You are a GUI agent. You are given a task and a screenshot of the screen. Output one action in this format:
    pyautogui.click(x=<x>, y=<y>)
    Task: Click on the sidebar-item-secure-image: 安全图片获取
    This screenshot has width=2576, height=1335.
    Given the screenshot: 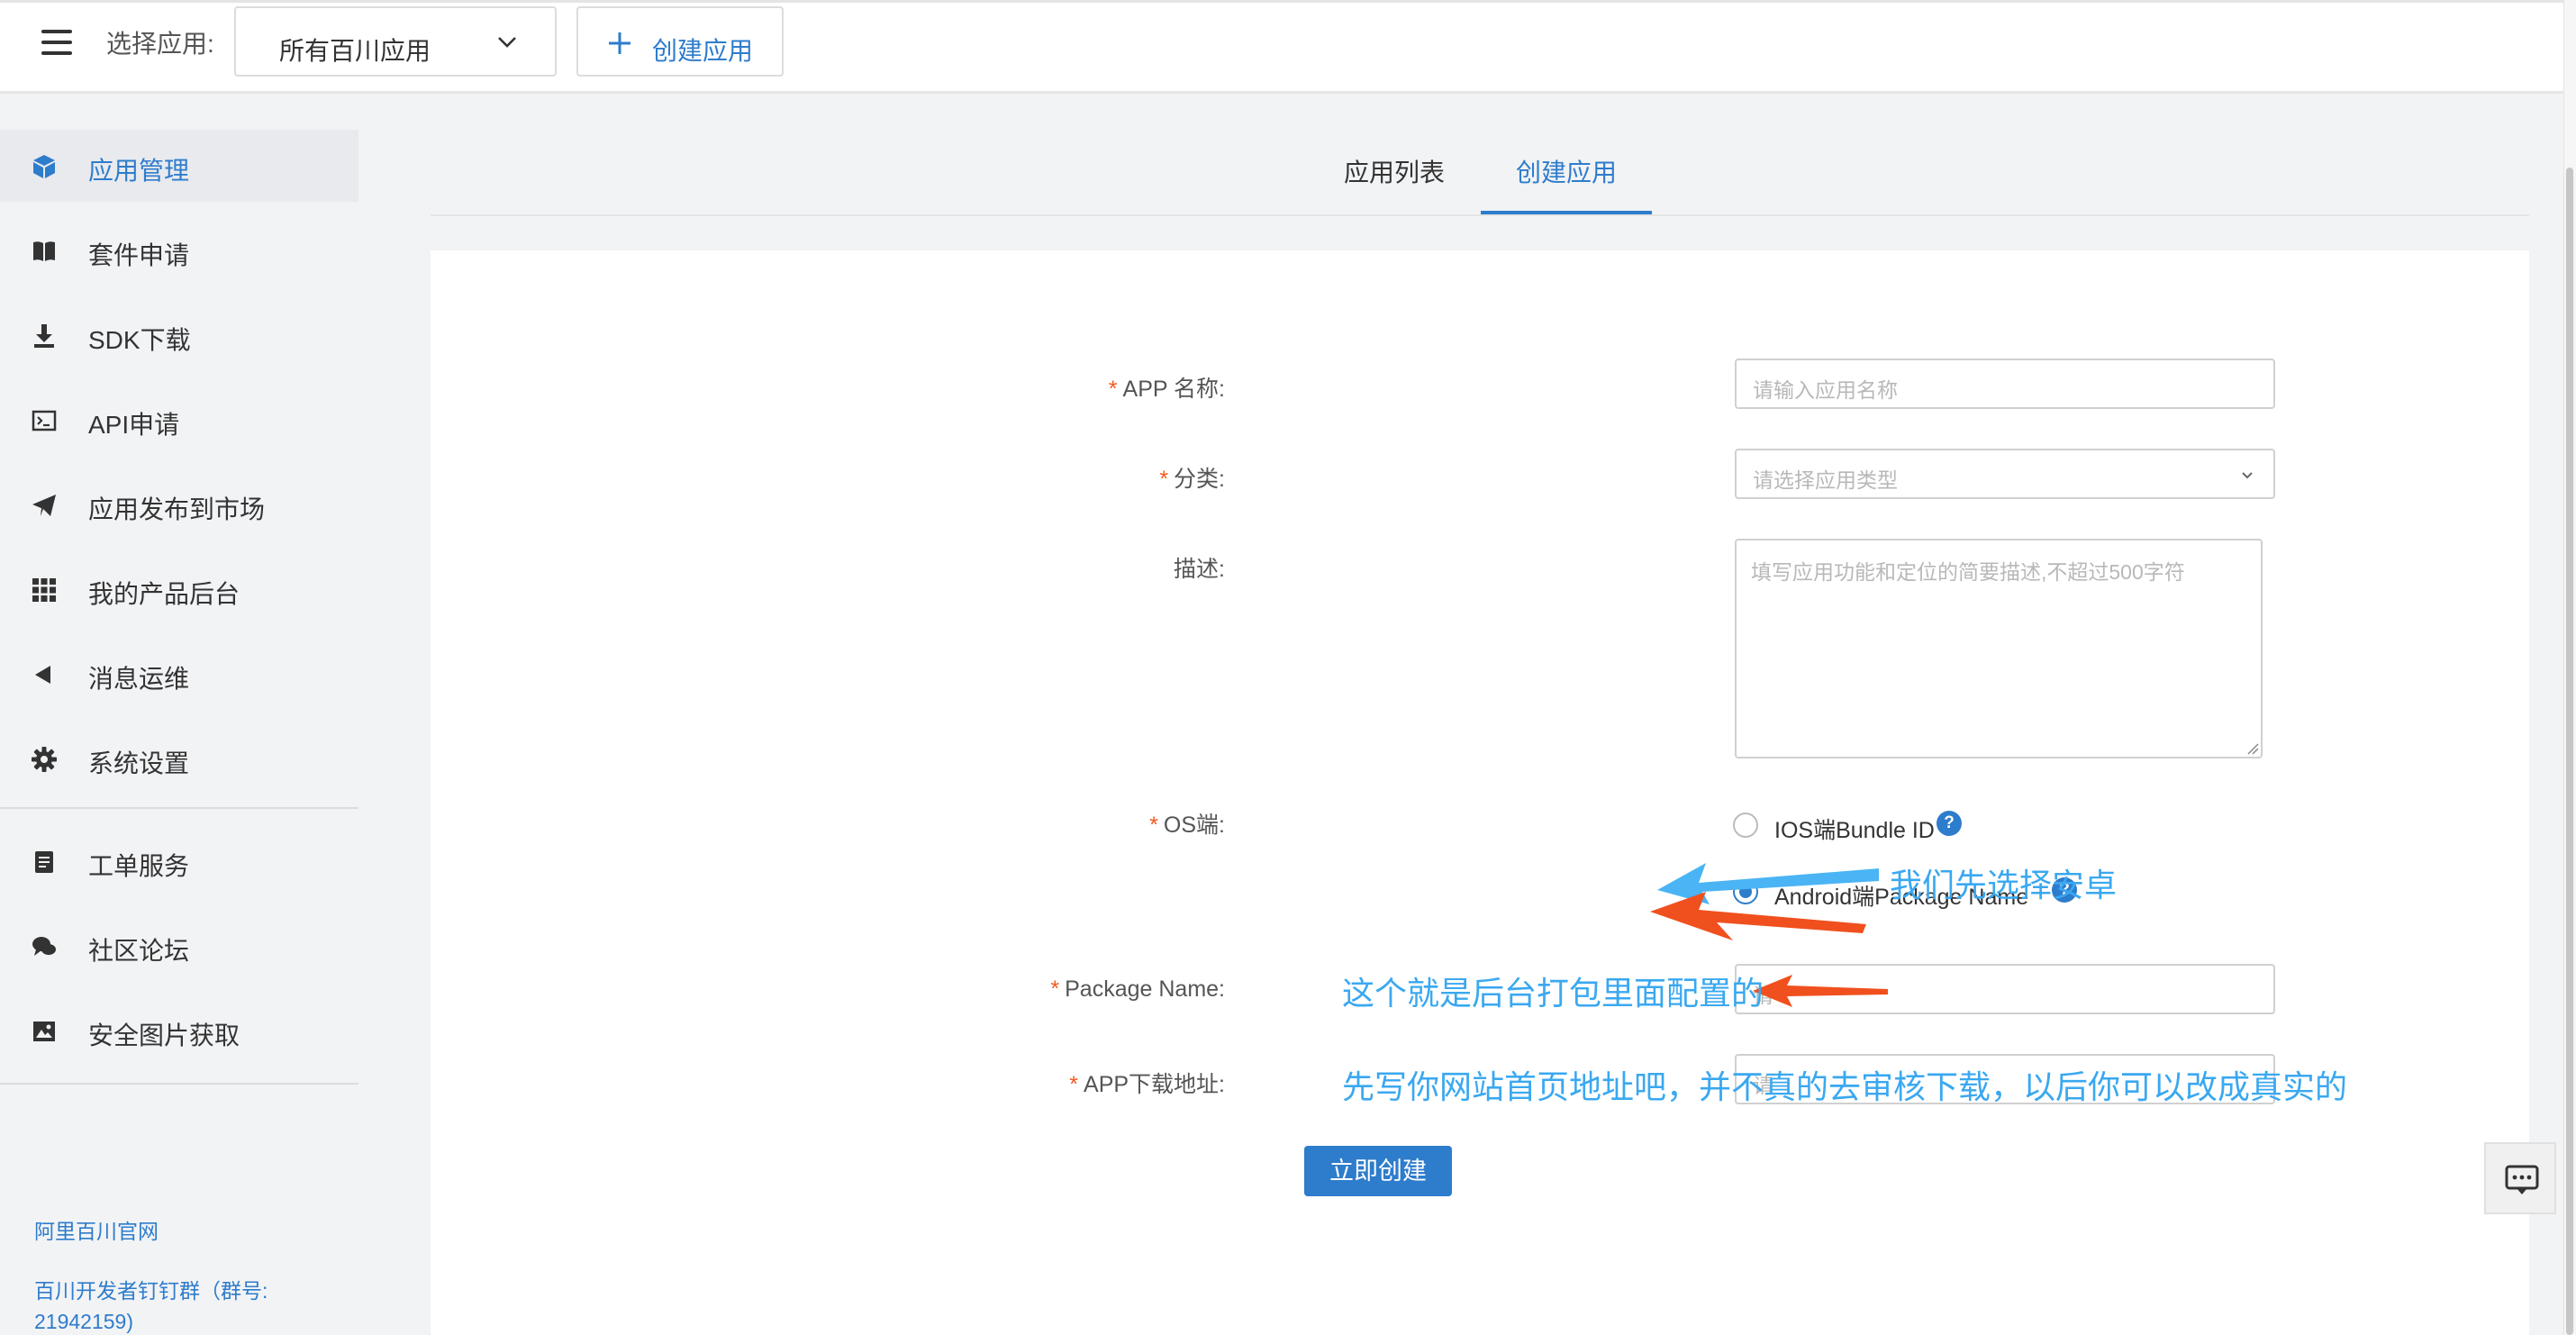 What is the action you would take?
    pyautogui.click(x=179, y=1030)
    